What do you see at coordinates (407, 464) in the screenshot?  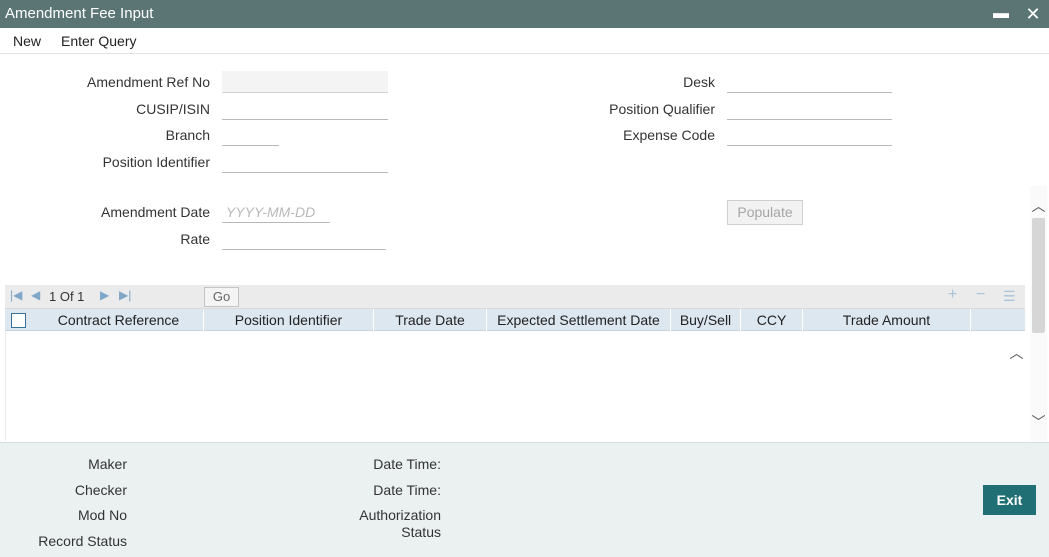 I see `maker-date-time-label: Date Time:` at bounding box center [407, 464].